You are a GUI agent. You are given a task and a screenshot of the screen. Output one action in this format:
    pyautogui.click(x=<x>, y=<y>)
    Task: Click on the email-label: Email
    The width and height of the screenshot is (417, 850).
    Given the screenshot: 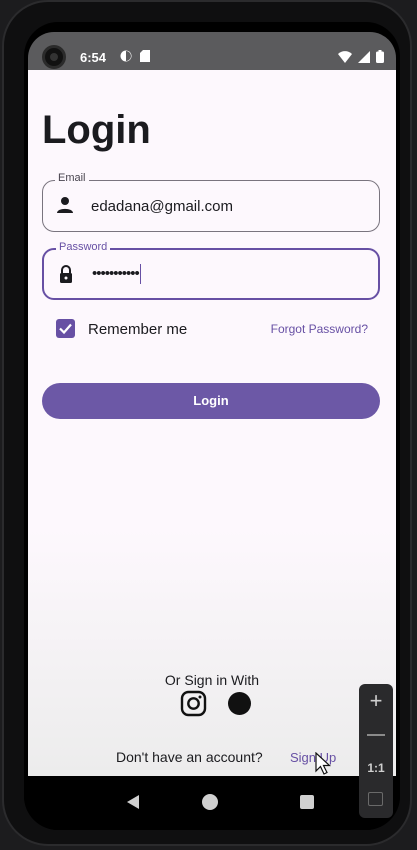 What is the action you would take?
    pyautogui.click(x=72, y=178)
    